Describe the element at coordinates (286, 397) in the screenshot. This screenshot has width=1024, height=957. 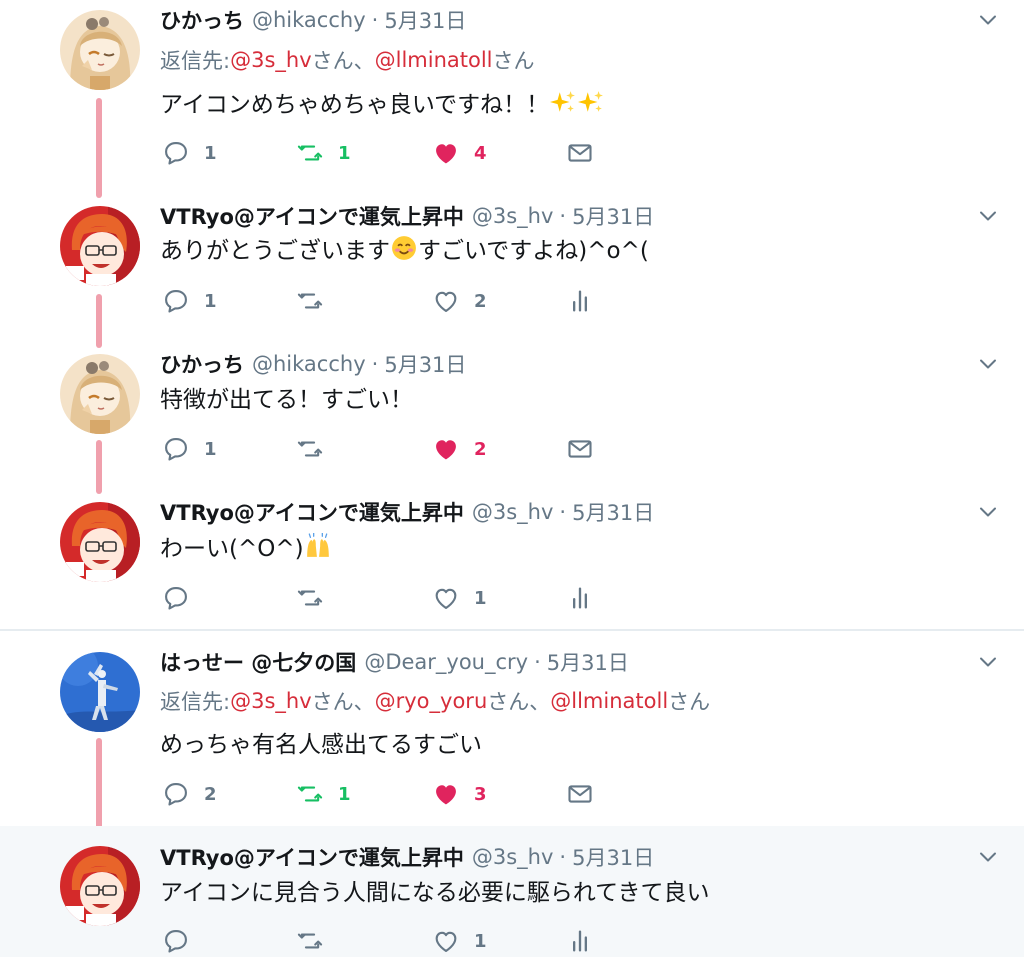
I see `tweet-text: 特徴が出てる！すごい！` at that location.